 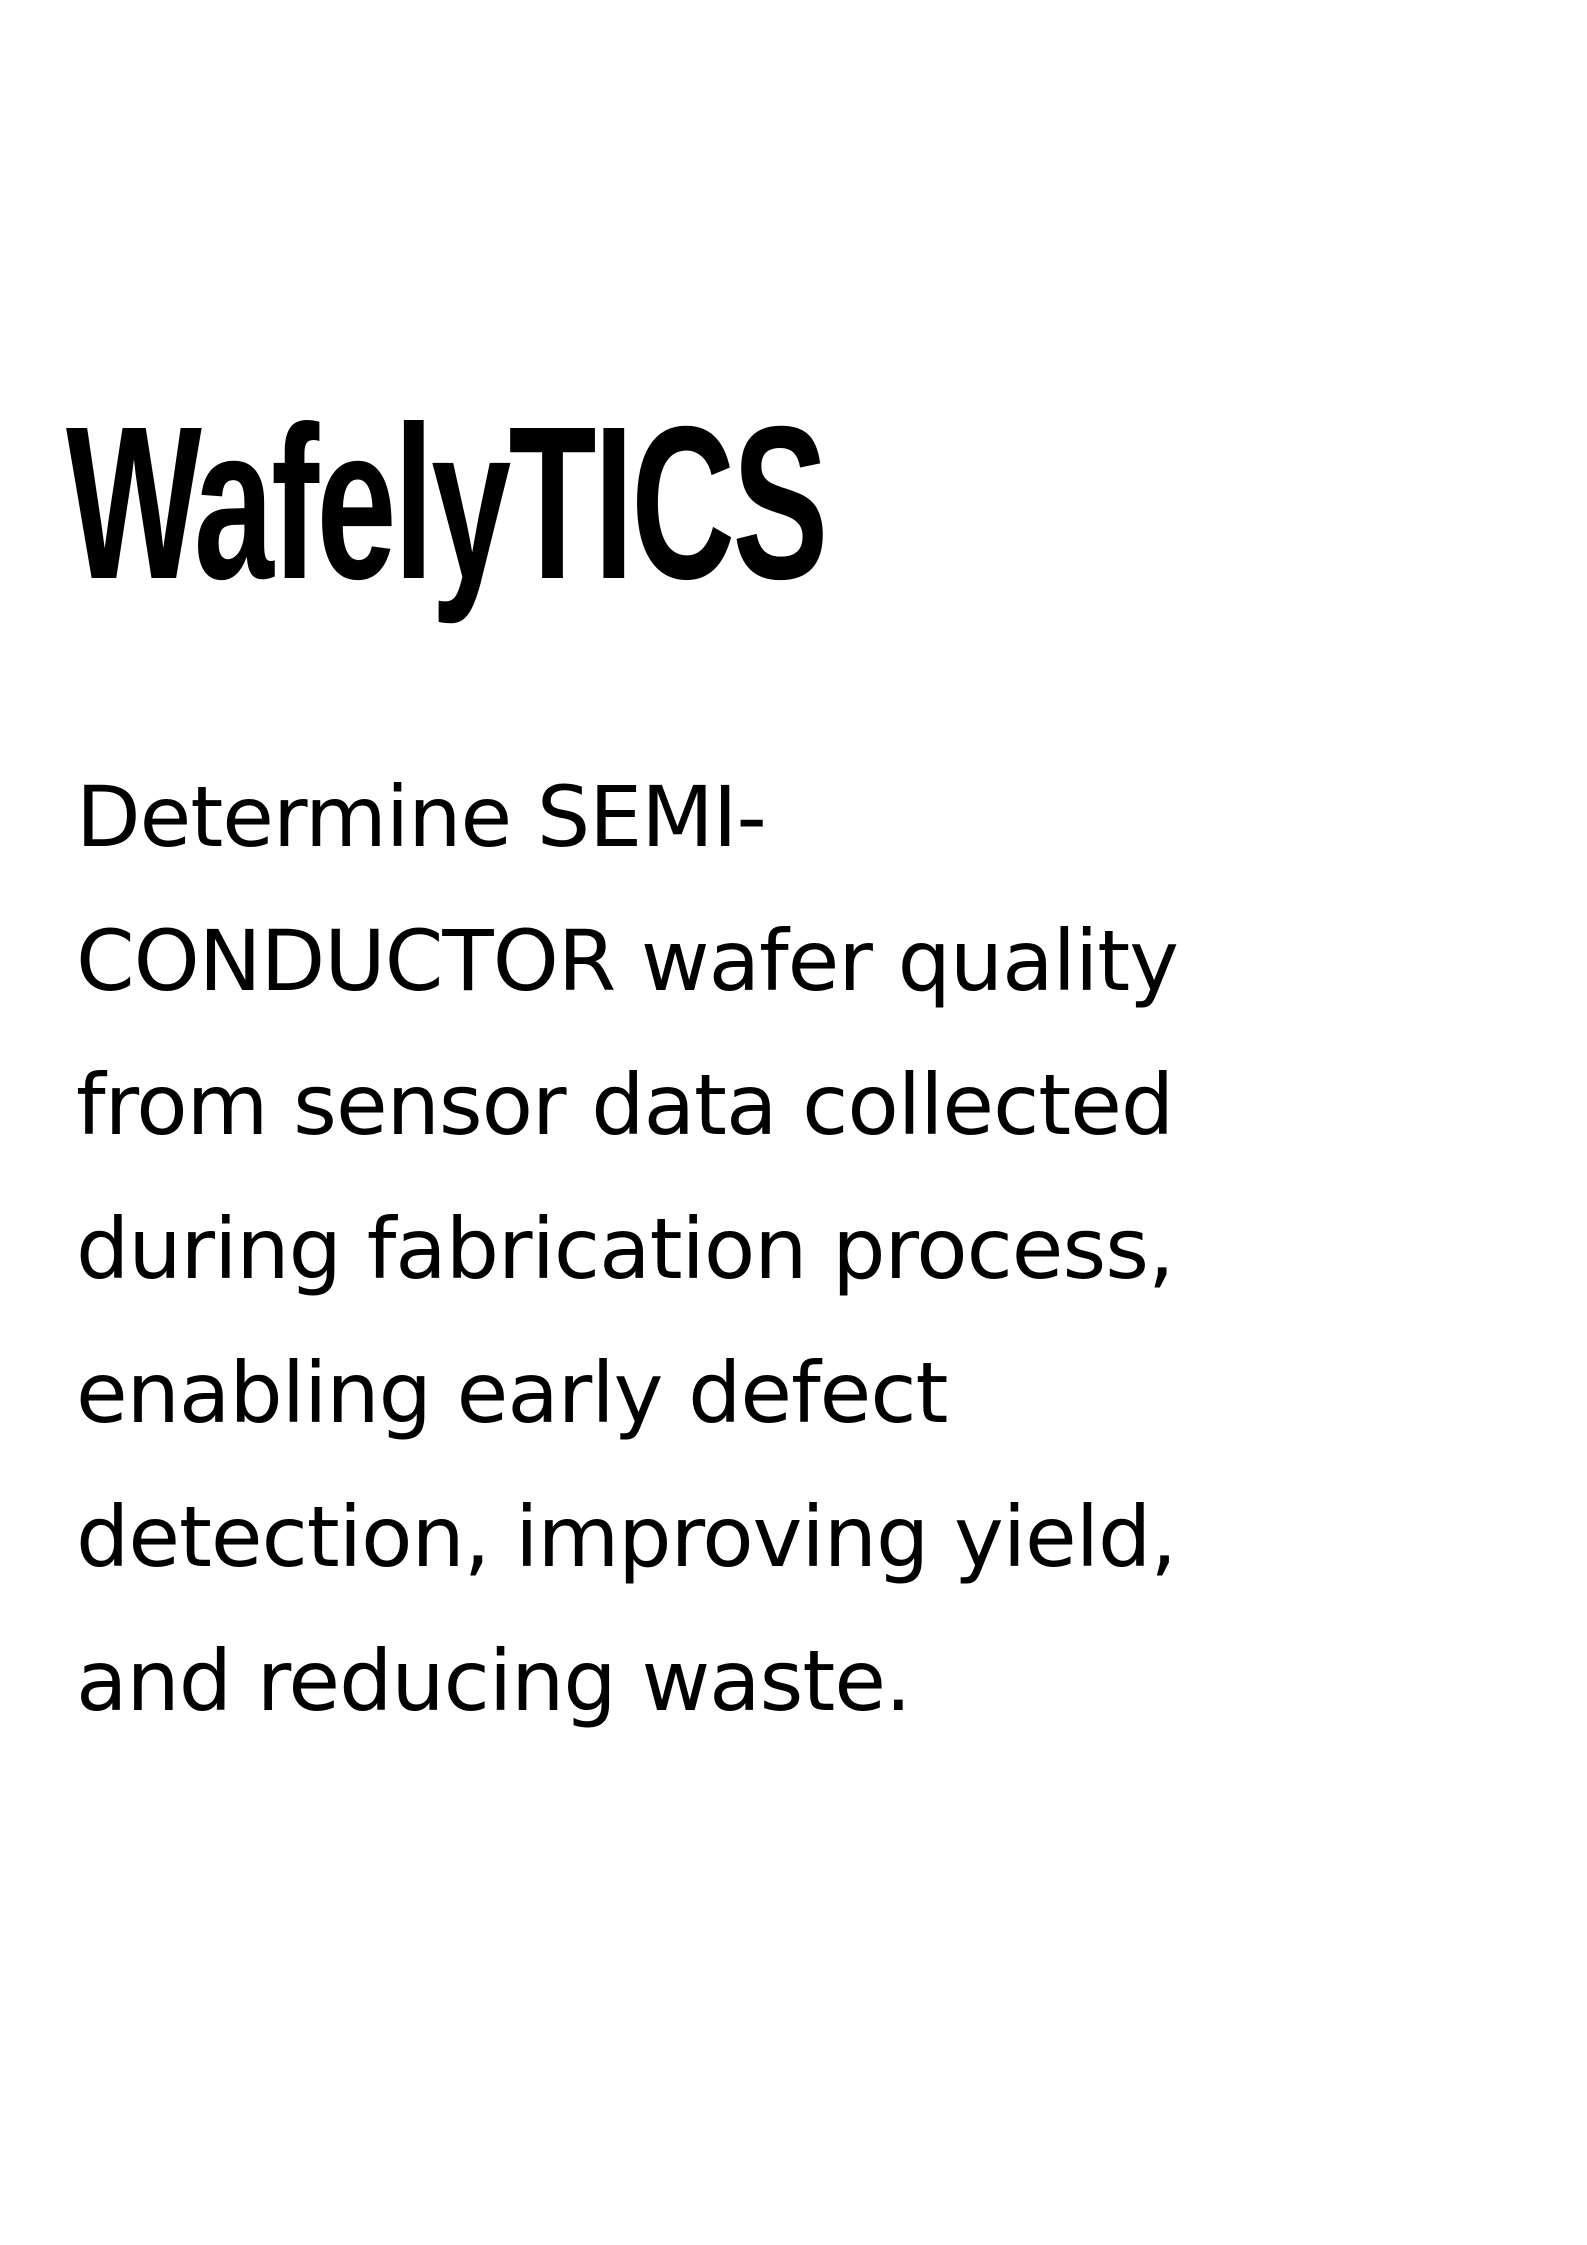 What do you see at coordinates (447, 503) in the screenshot?
I see `page-title: WafelyTICS` at bounding box center [447, 503].